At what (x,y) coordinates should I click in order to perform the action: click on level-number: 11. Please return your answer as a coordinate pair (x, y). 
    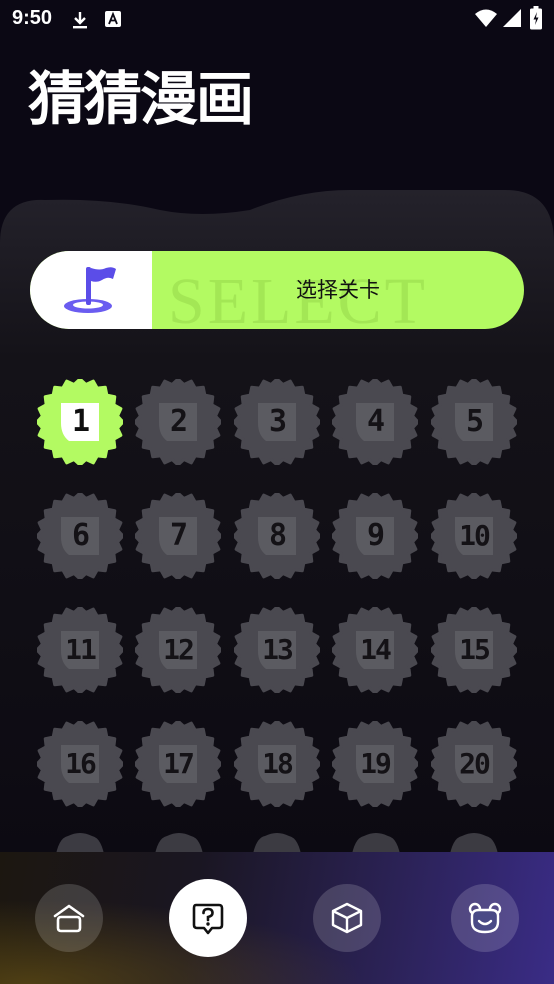
    Looking at the image, I should click on (81, 649).